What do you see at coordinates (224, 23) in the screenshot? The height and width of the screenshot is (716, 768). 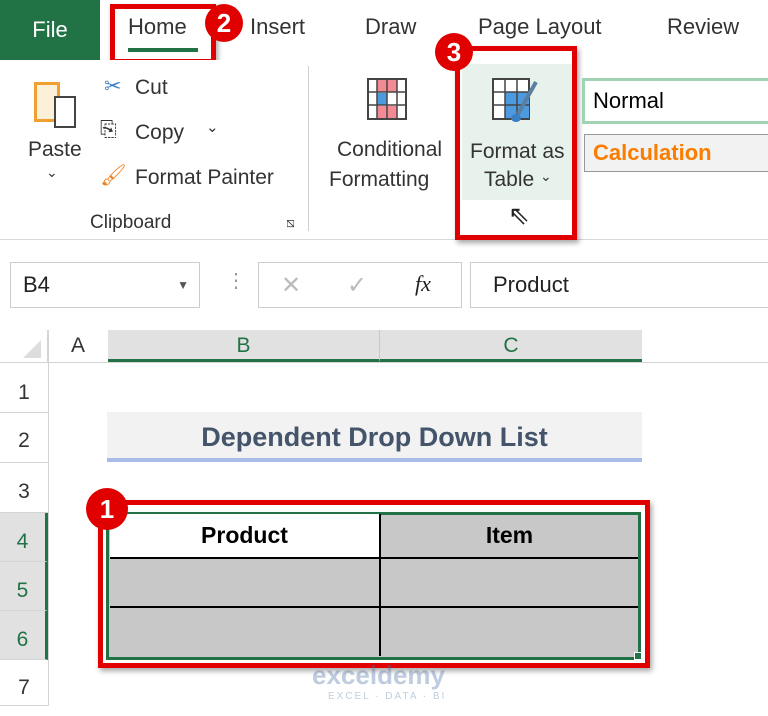 I see `step-badge-2: 2` at bounding box center [224, 23].